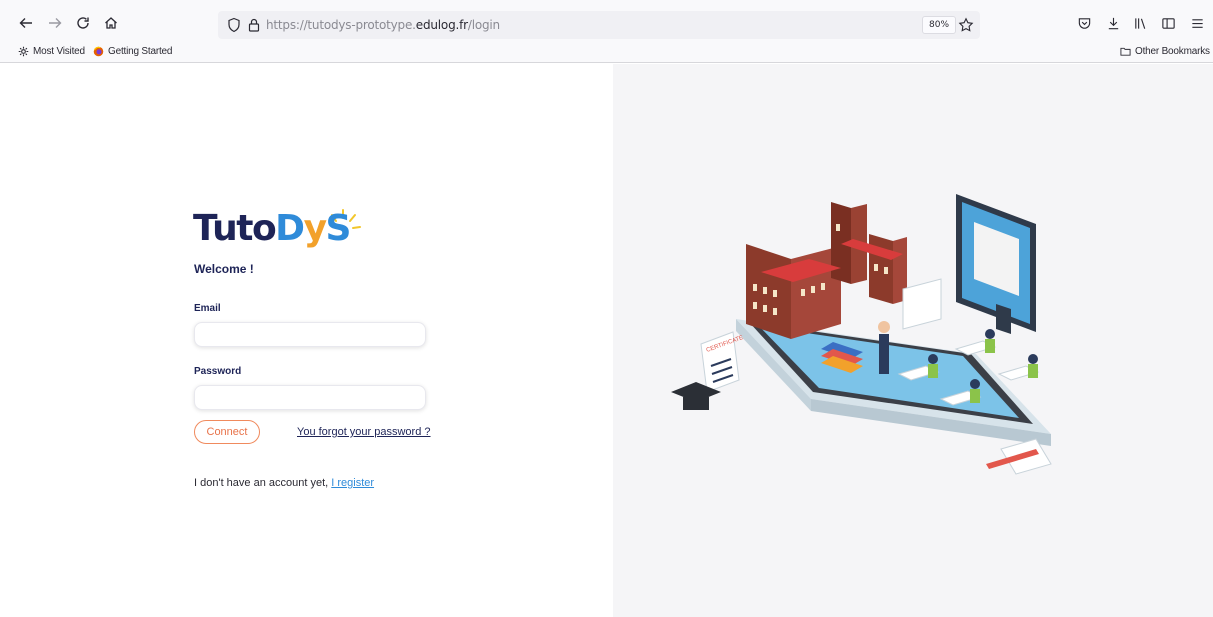 This screenshot has width=1213, height=617. I want to click on logo-wordmark: TutoDyS, so click(272, 228).